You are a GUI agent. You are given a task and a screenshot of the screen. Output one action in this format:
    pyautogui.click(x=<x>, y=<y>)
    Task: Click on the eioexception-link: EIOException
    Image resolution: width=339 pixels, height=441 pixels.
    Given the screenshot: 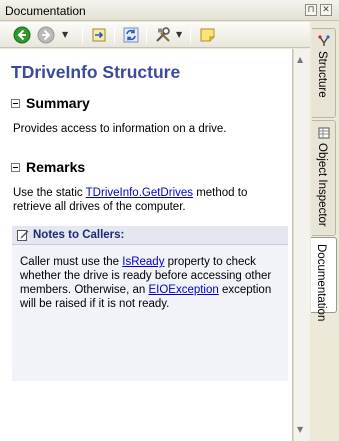 What is the action you would take?
    pyautogui.click(x=183, y=290)
    